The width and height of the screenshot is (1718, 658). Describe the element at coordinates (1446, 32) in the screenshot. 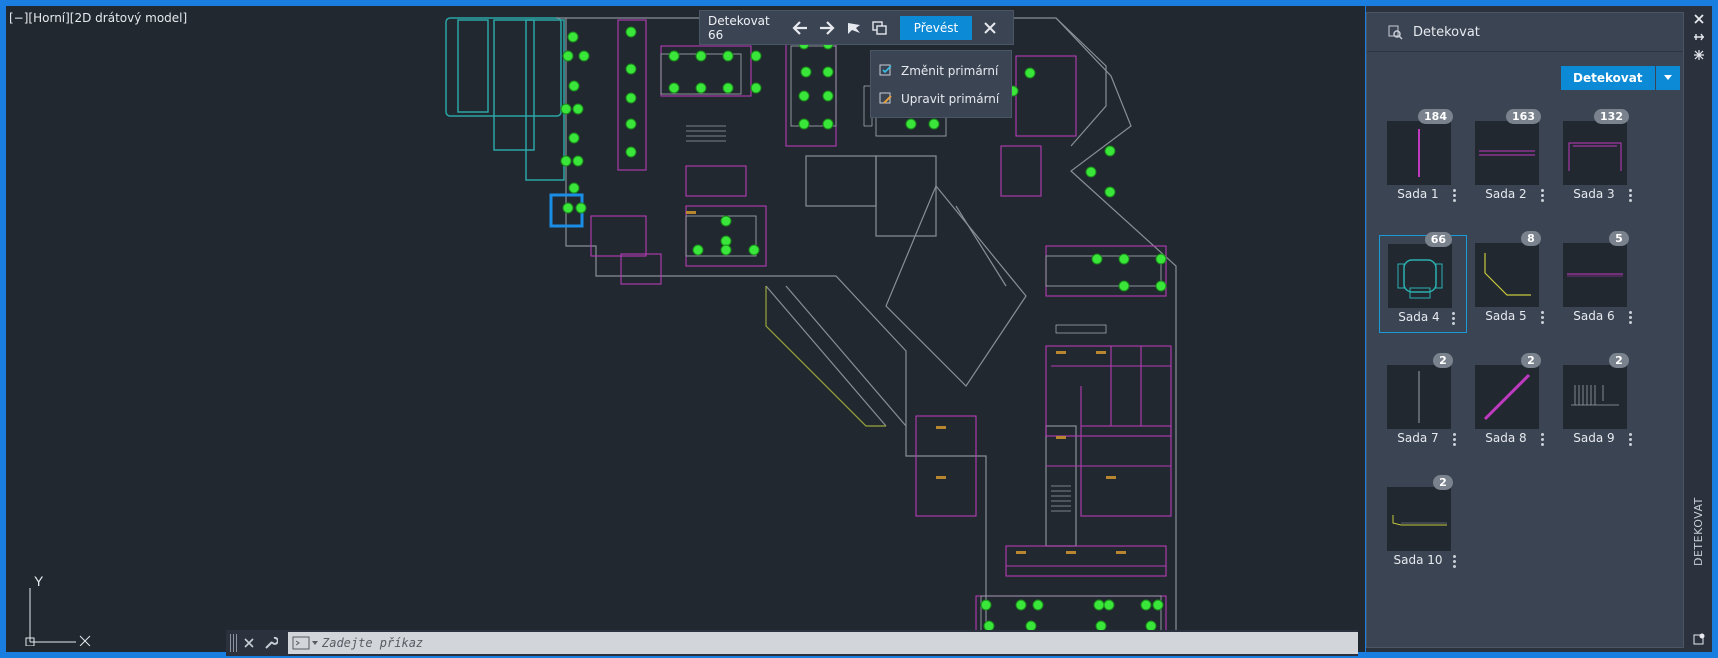

I see `palette-title: Detekovat` at that location.